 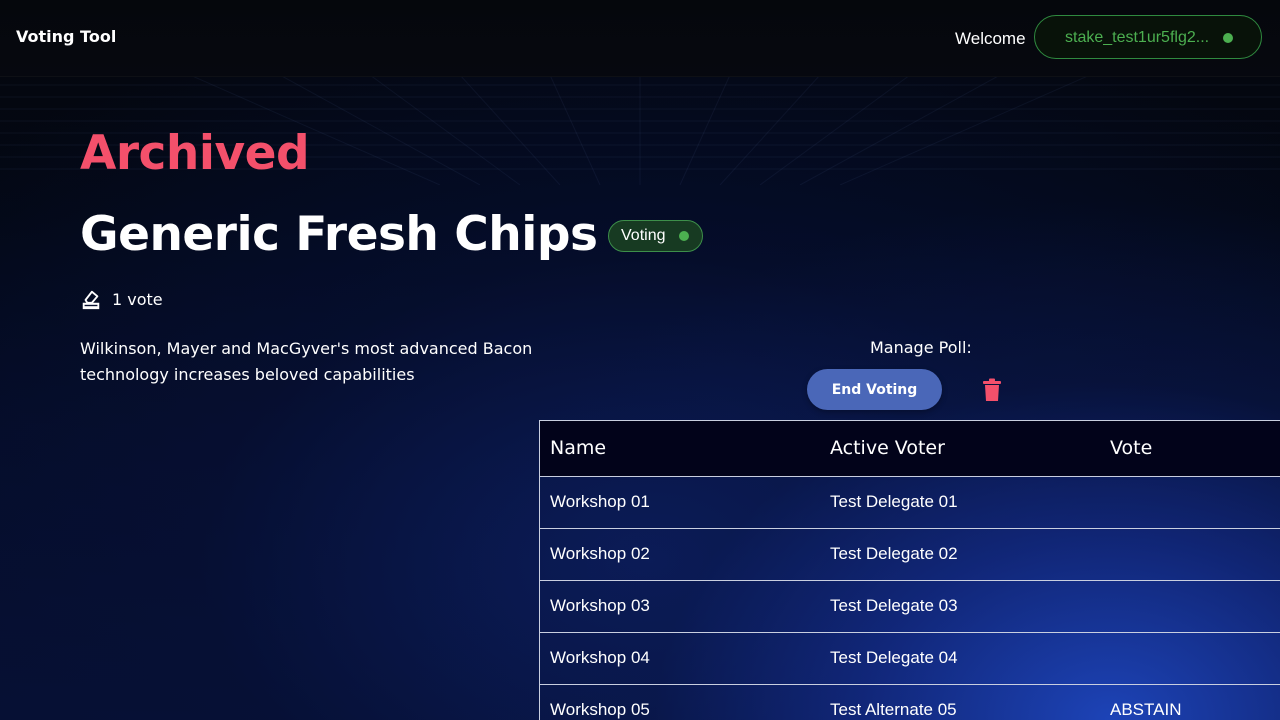 I want to click on cell-name: Workshop 04, so click(x=600, y=657).